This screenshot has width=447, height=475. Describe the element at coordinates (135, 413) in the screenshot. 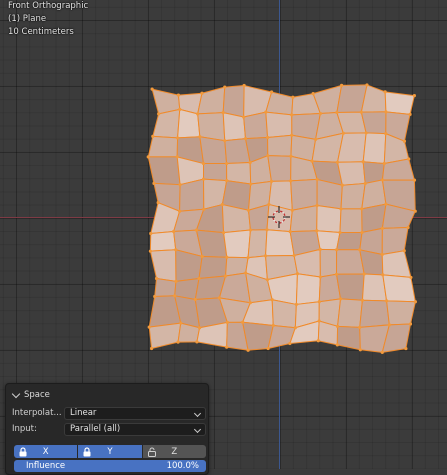

I see `interpolation-dropdown: Linear` at that location.